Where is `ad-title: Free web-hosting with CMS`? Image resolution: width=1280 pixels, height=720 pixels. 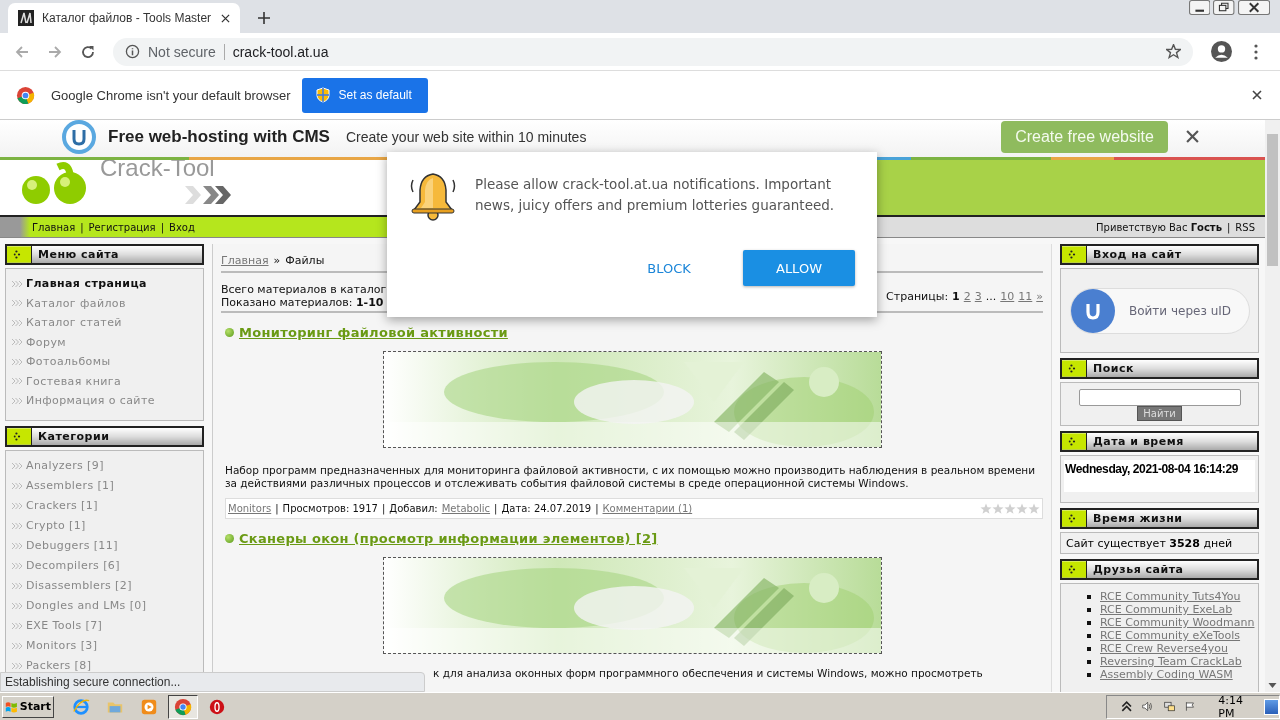
ad-title: Free web-hosting with CMS is located at coordinates (219, 136).